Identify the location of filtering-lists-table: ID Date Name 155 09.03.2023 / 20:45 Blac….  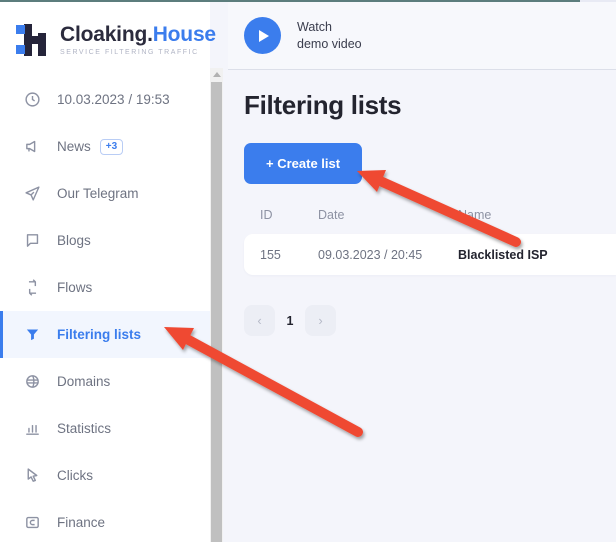
(430, 241).